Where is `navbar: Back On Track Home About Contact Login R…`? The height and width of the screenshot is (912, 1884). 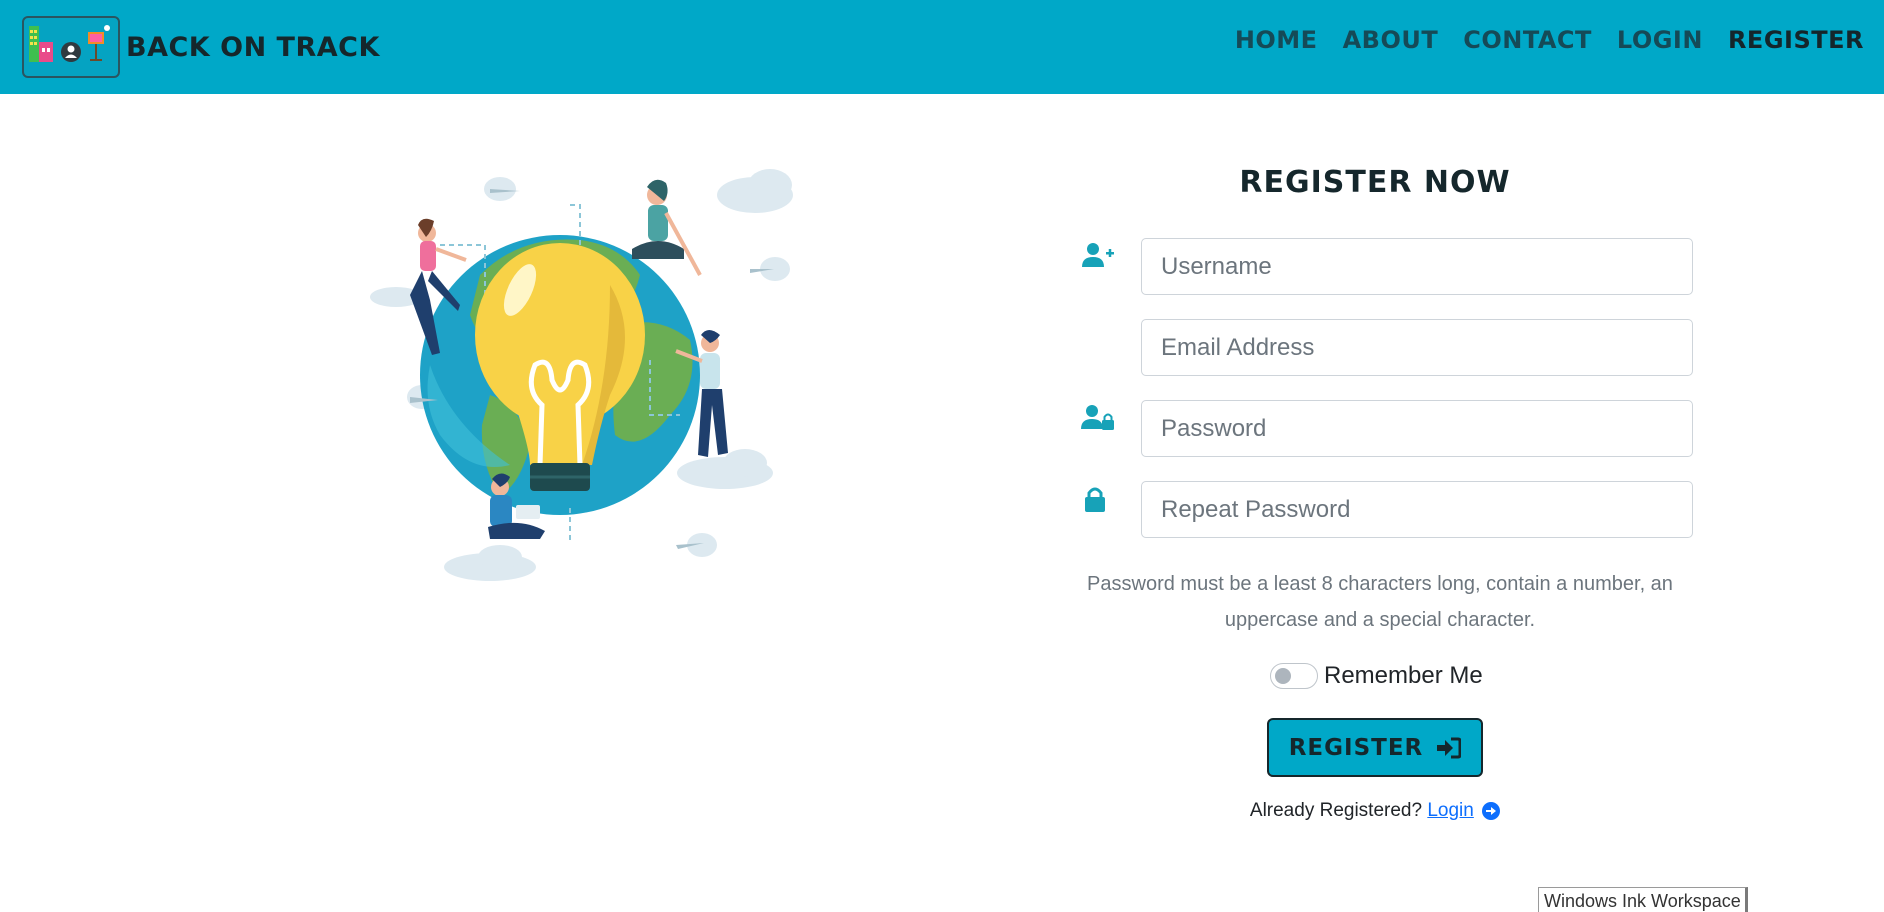
navbar: Back On Track Home About Contact Login R… is located at coordinates (942, 47).